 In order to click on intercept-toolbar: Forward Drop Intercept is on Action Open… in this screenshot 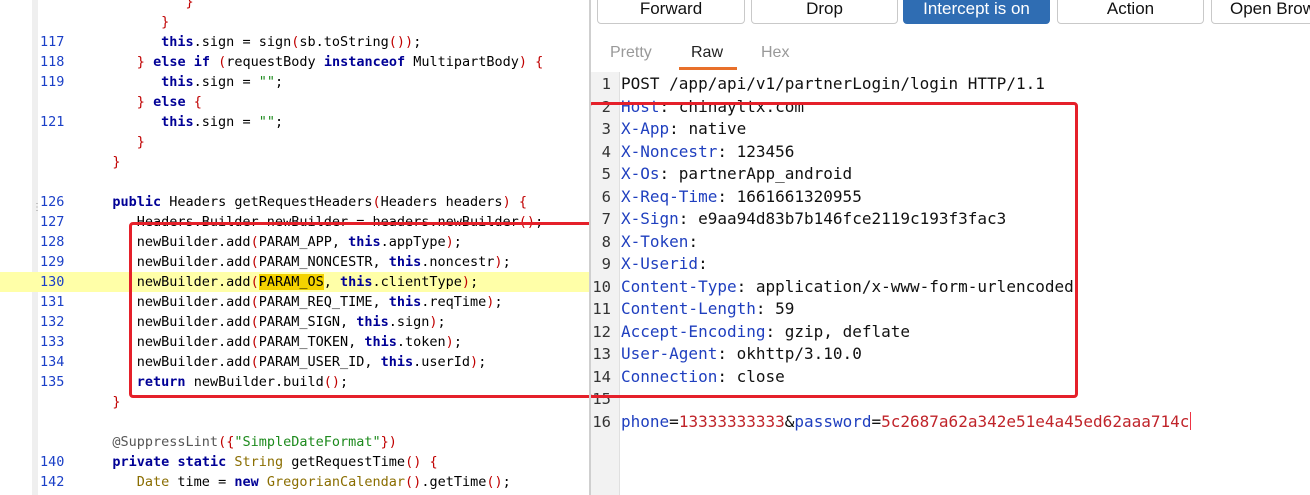, I will do `click(950, 12)`.